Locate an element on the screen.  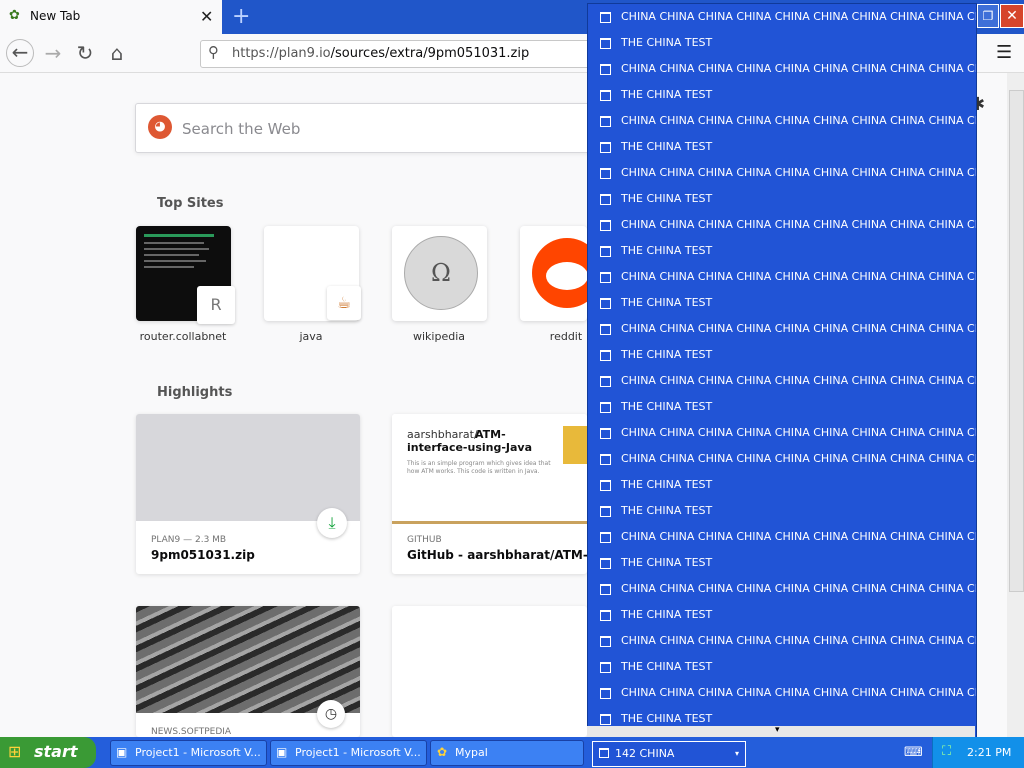
avatar is located at coordinates (575, 445).